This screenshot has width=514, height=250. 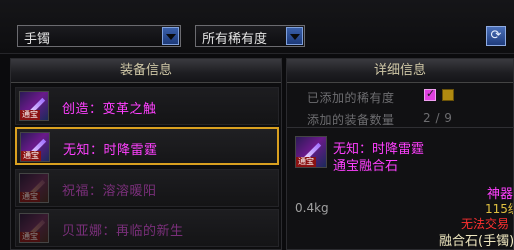 I want to click on rarity-epic-checkbox: ✓, so click(x=430, y=94).